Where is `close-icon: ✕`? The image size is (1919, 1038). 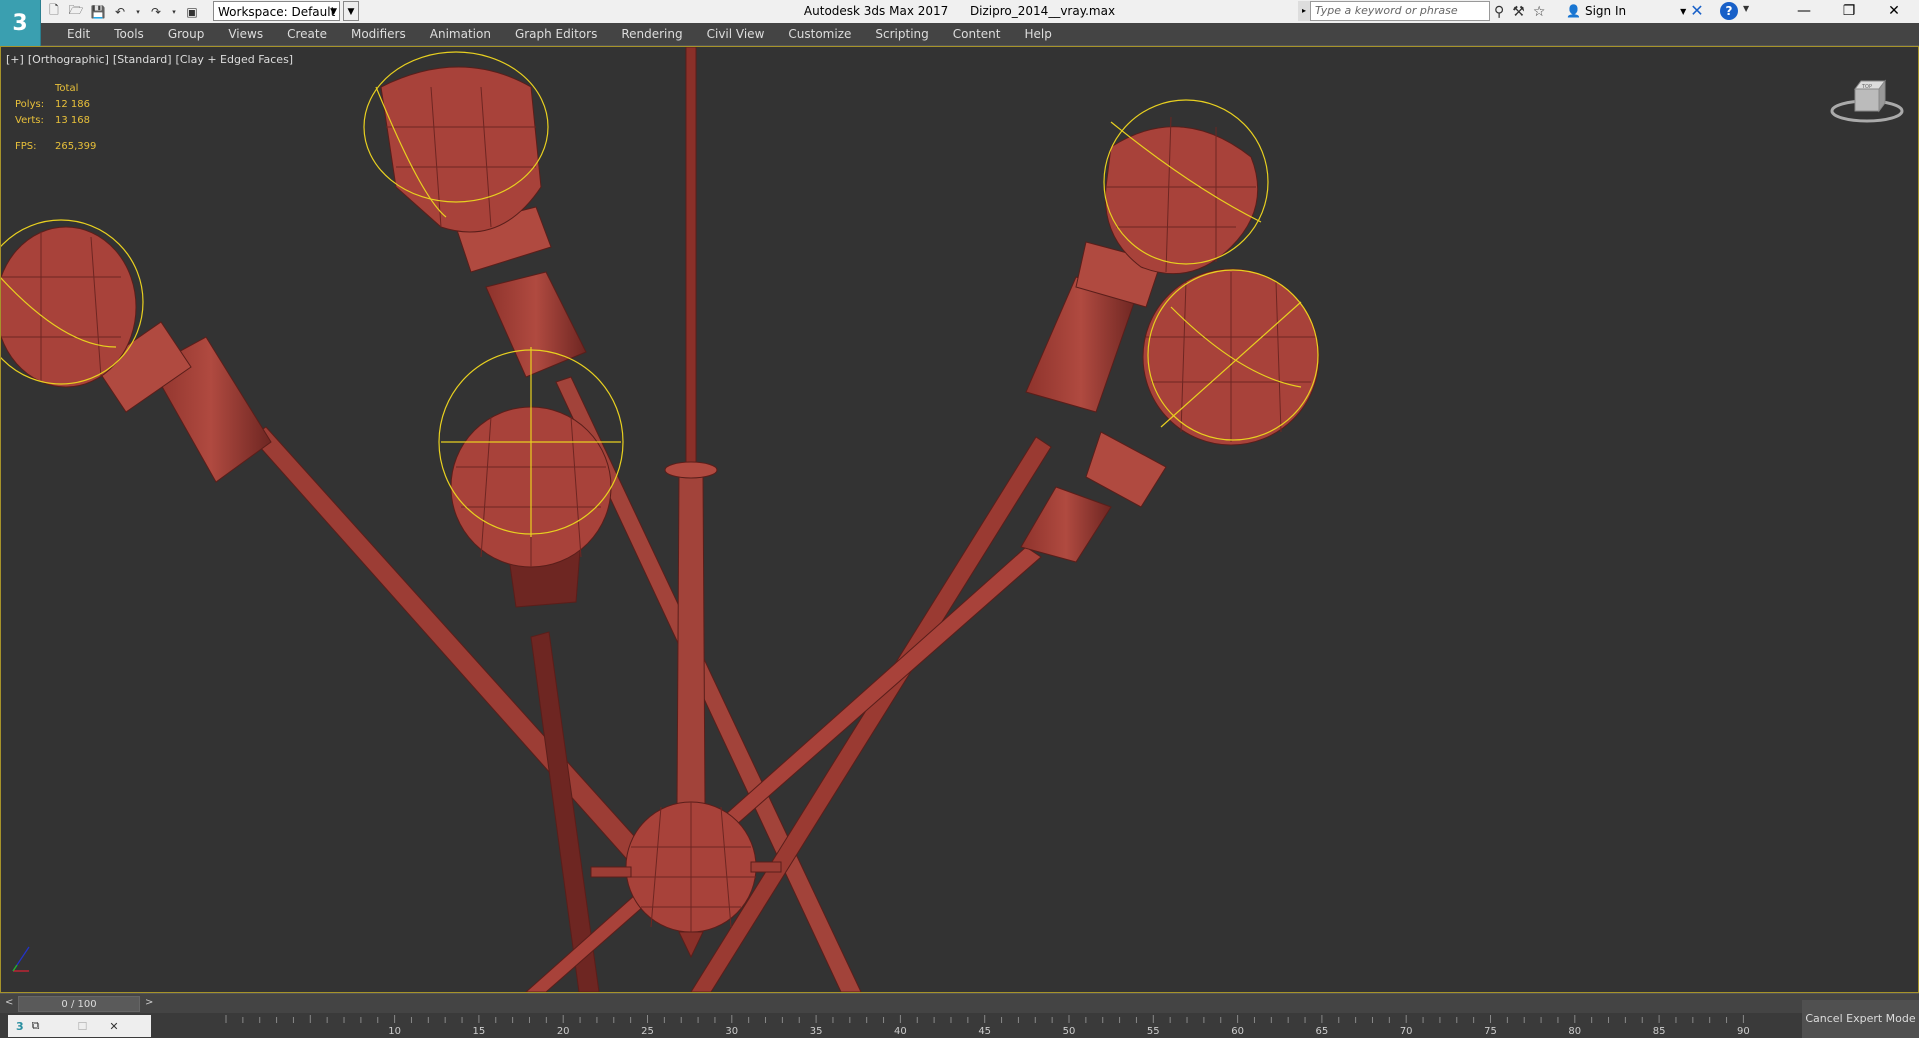
close-icon: ✕ is located at coordinates (113, 1026).